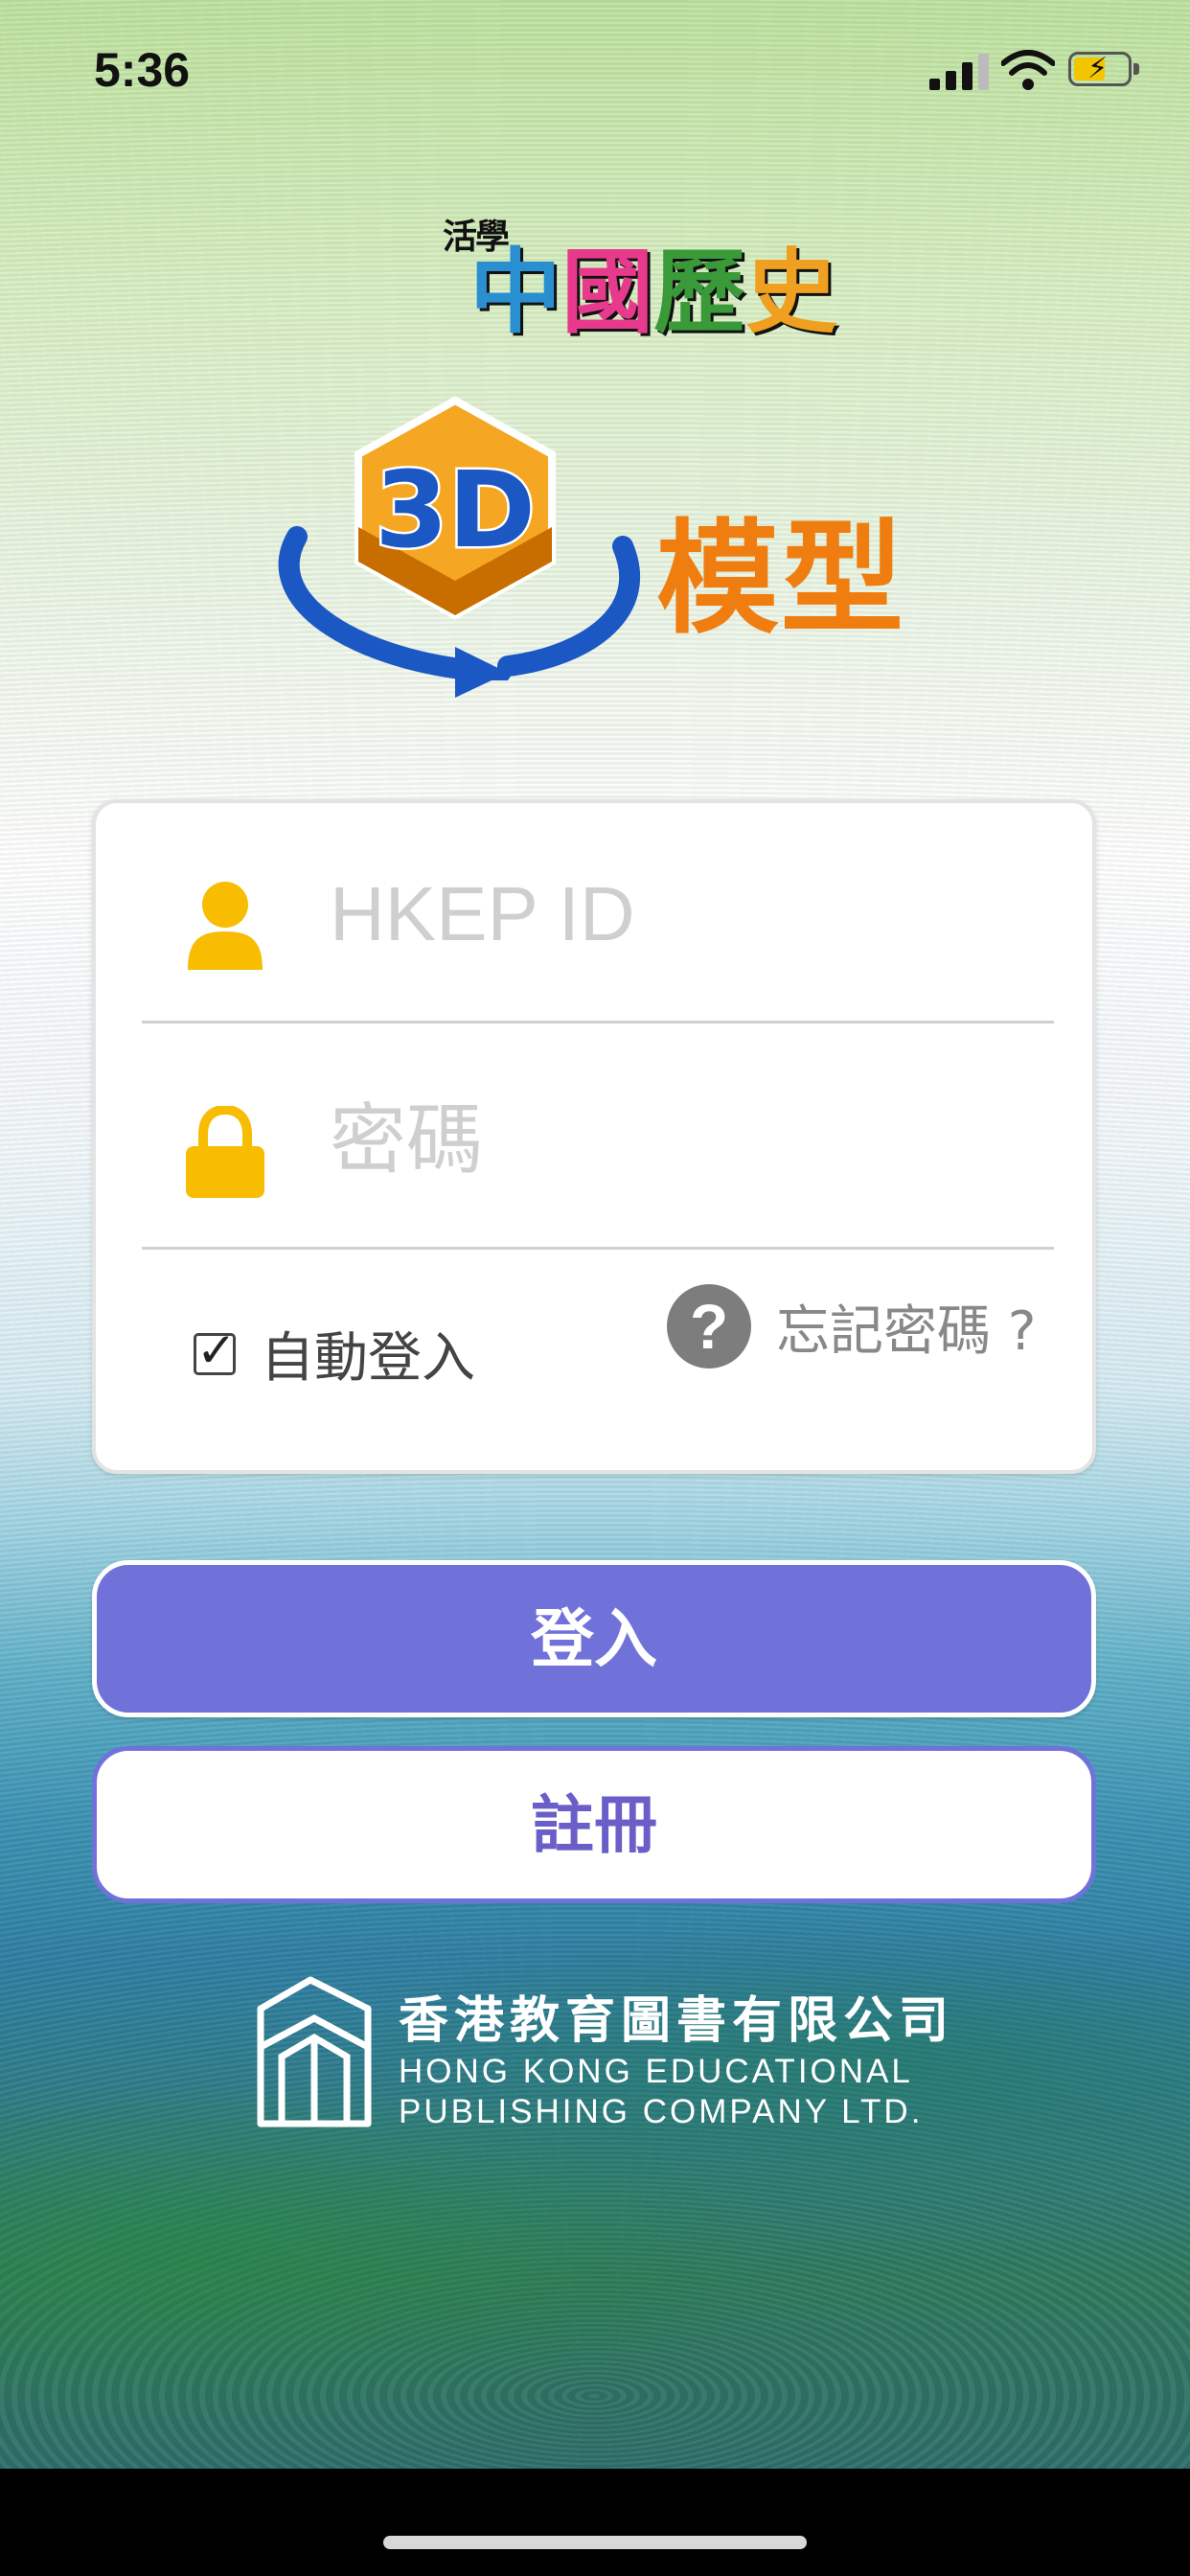 The height and width of the screenshot is (2576, 1190). Describe the element at coordinates (595, 67) in the screenshot. I see `status-bar: 5:36 ⚡` at that location.